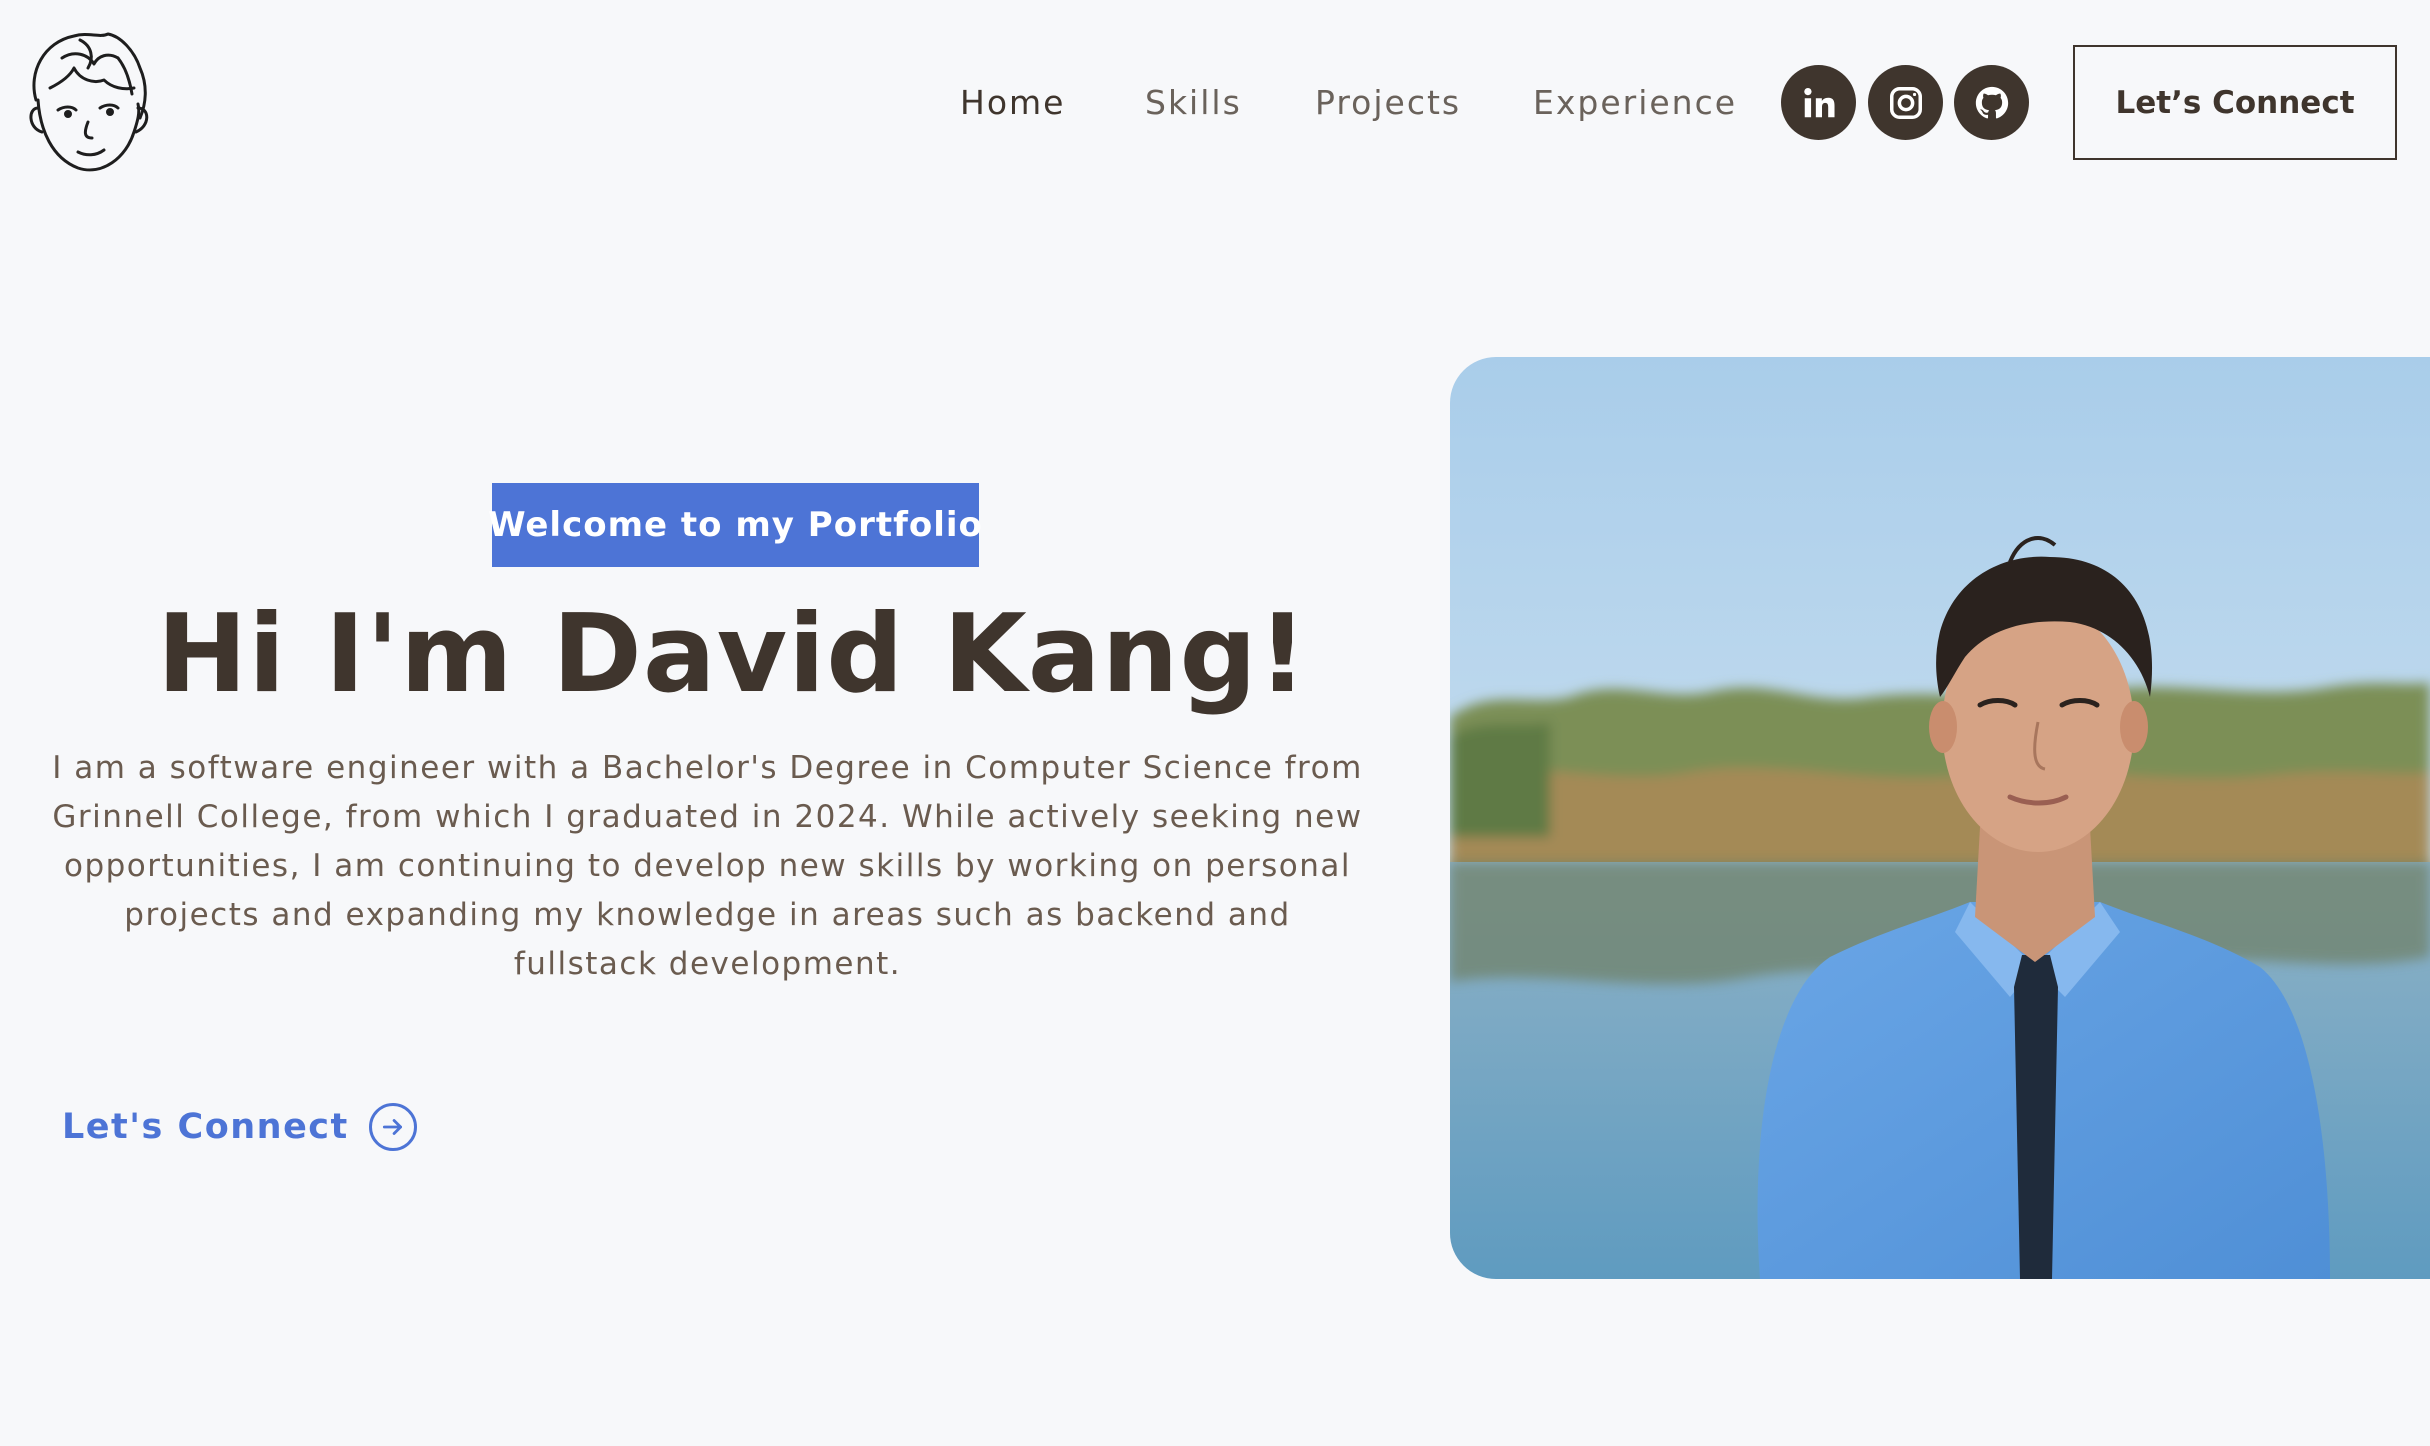 The width and height of the screenshot is (2430, 1446). Describe the element at coordinates (735, 525) in the screenshot. I see `welcome-tagline: Welcome to my Portfolio` at that location.